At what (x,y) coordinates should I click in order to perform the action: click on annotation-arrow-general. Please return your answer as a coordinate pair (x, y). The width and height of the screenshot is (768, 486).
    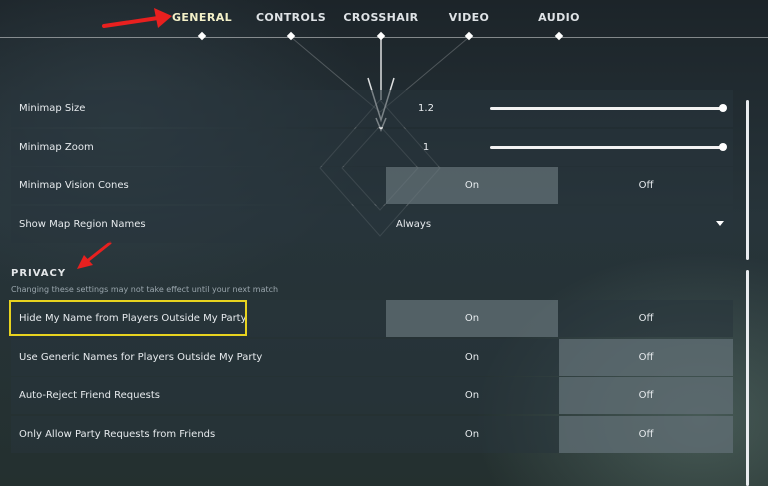
    Looking at the image, I should click on (137, 18).